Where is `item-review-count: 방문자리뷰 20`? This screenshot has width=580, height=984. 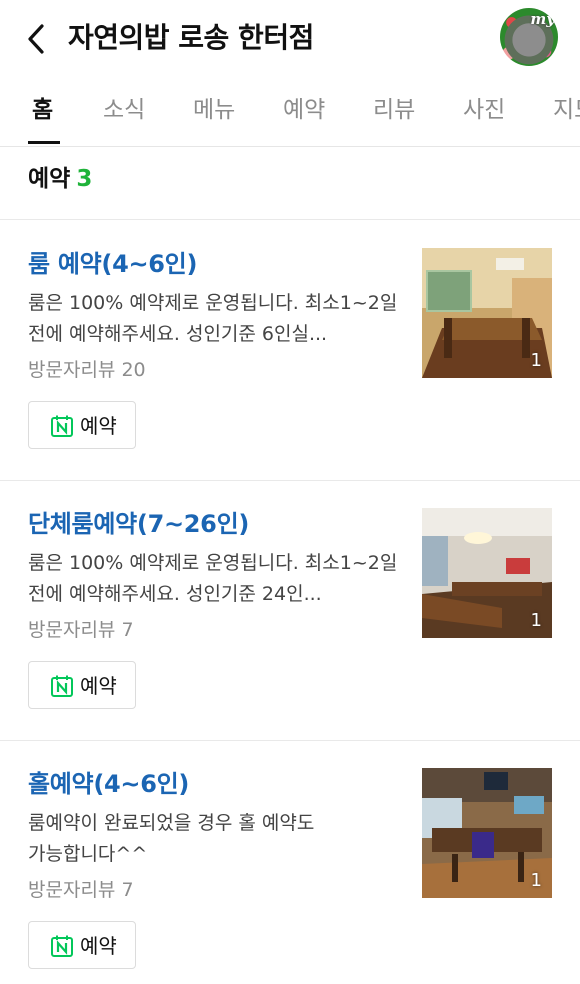 item-review-count: 방문자리뷰 20 is located at coordinates (87, 370).